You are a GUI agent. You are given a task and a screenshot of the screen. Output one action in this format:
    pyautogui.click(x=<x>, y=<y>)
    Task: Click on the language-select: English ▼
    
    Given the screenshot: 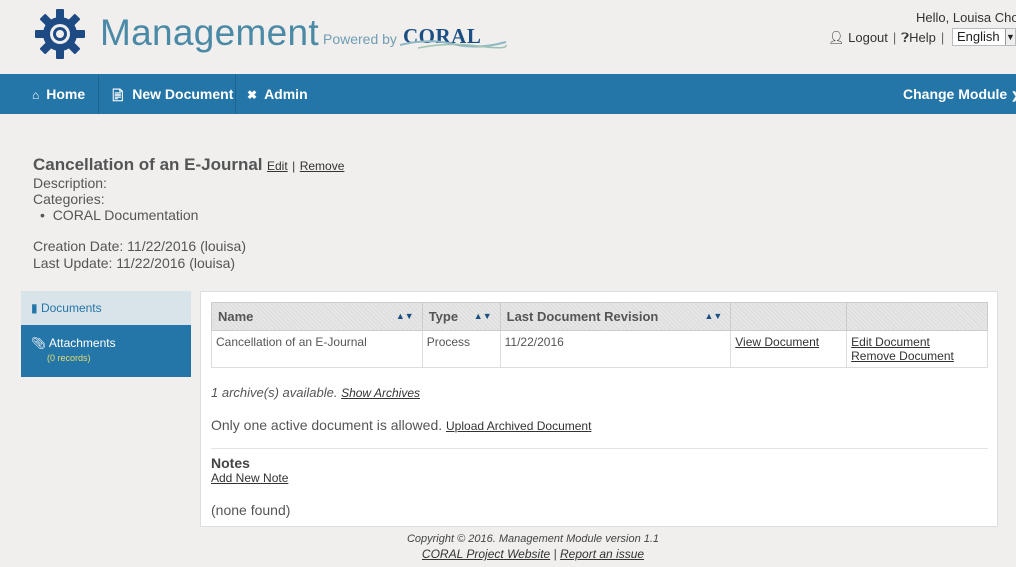 What is the action you would take?
    pyautogui.click(x=984, y=37)
    